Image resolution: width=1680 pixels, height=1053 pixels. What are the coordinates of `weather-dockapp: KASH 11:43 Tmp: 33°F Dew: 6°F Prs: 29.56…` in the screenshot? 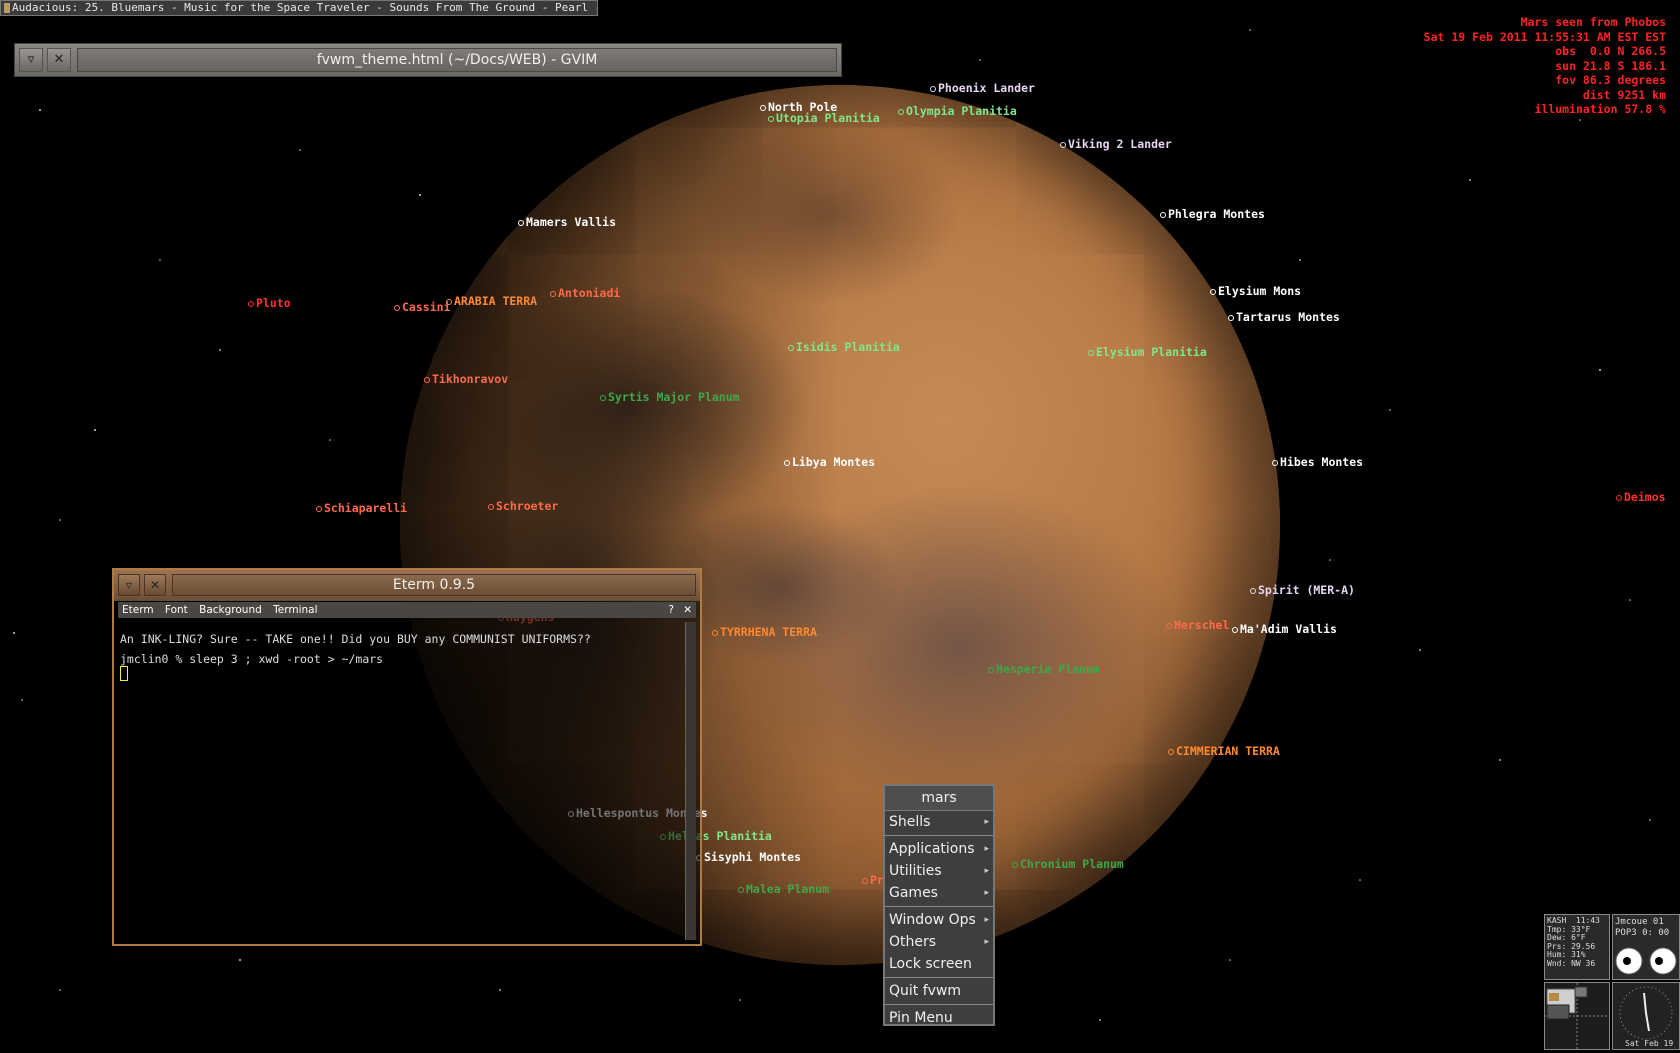 It's located at (1577, 947).